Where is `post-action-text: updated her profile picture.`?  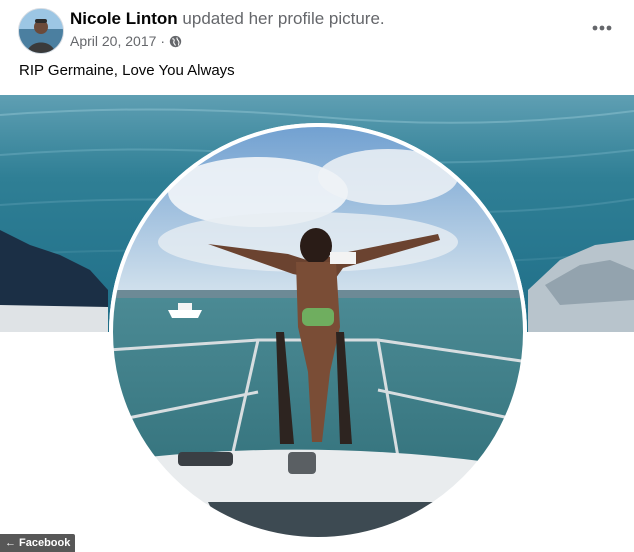
post-action-text: updated her profile picture. is located at coordinates (283, 18).